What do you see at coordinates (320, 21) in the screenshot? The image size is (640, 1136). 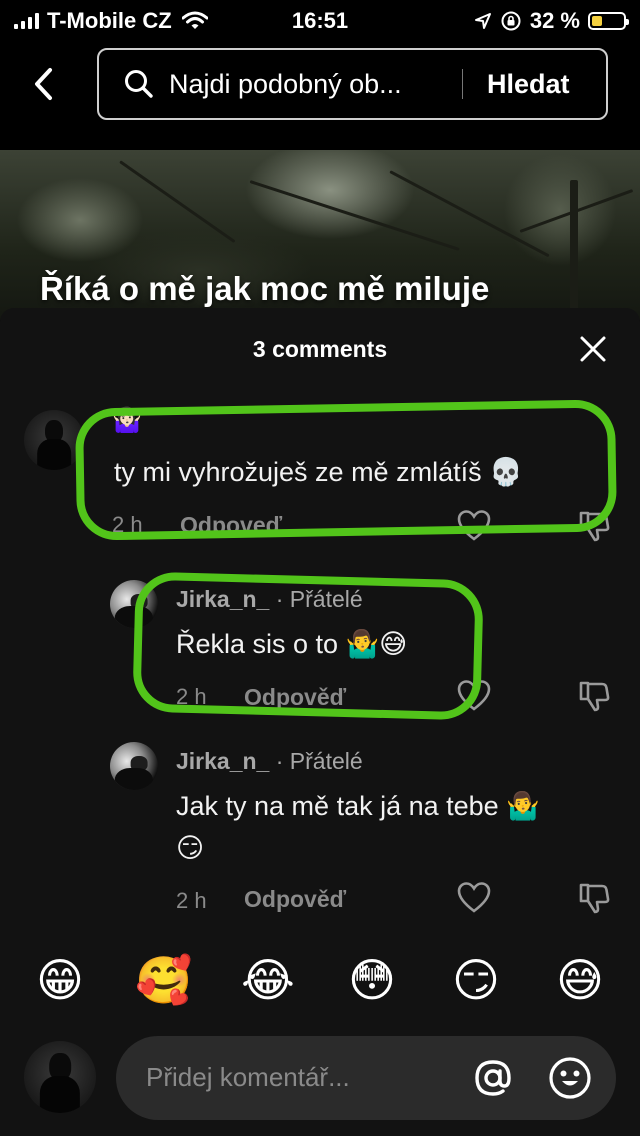 I see `status-bar: T-Mobile CZ 16:51 32 %` at bounding box center [320, 21].